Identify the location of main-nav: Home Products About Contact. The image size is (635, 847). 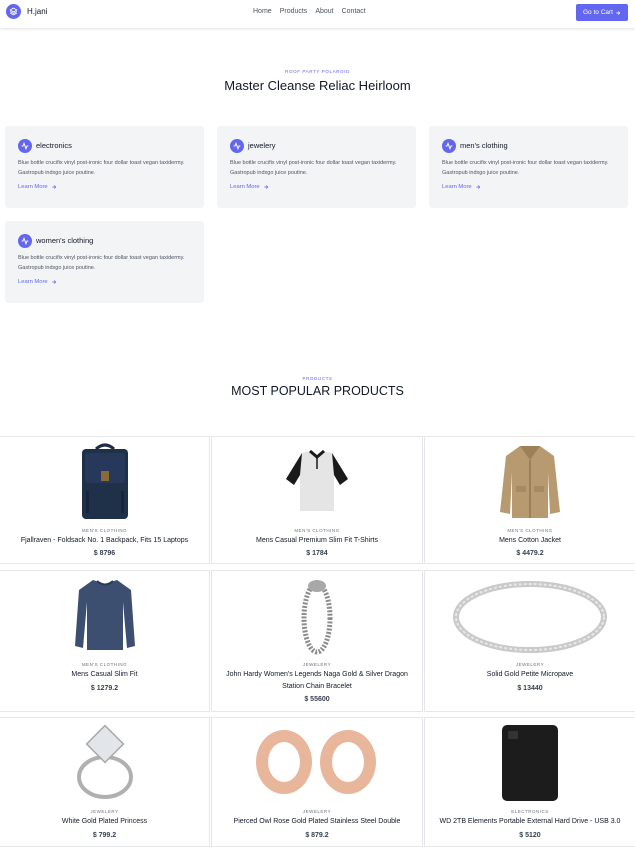
(309, 11).